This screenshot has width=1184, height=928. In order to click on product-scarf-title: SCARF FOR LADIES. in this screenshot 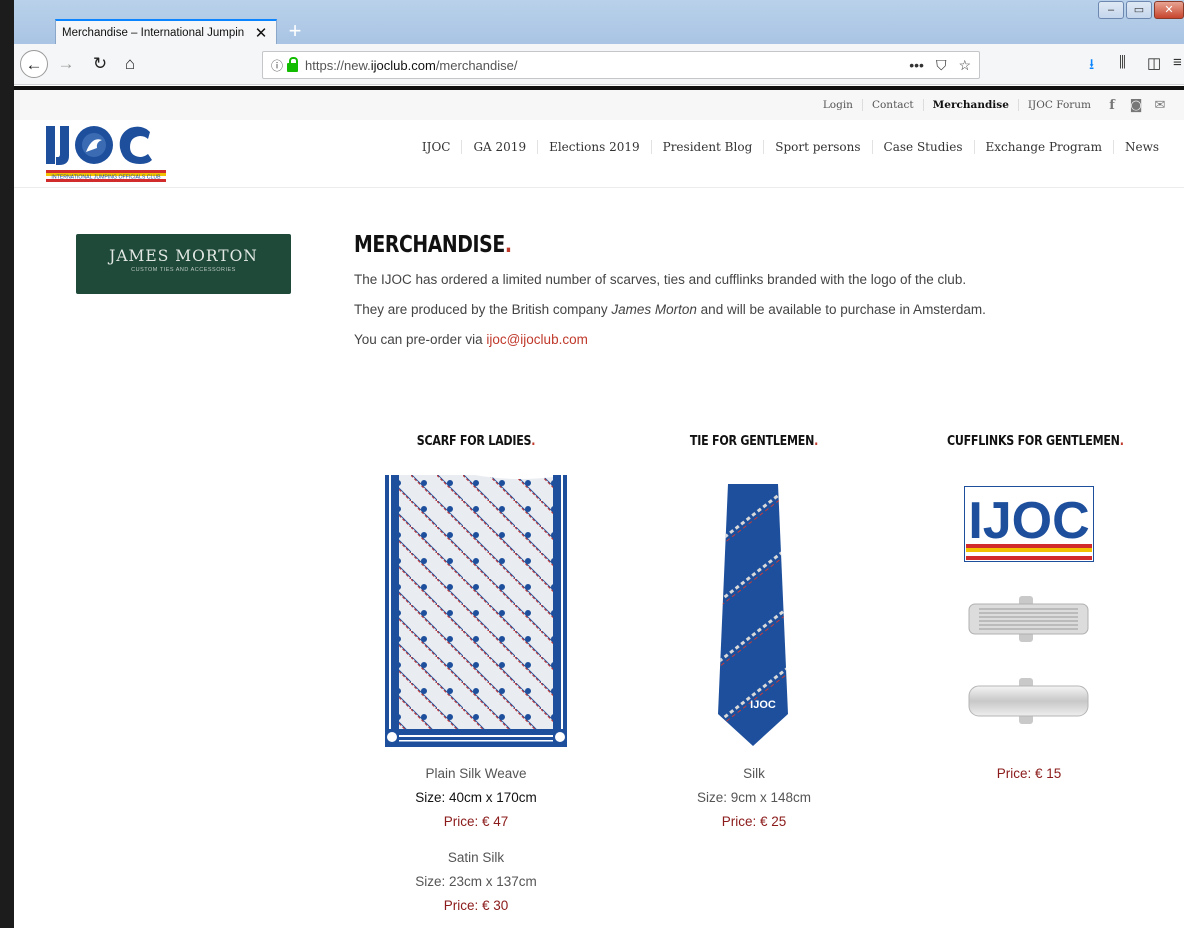, I will do `click(476, 441)`.